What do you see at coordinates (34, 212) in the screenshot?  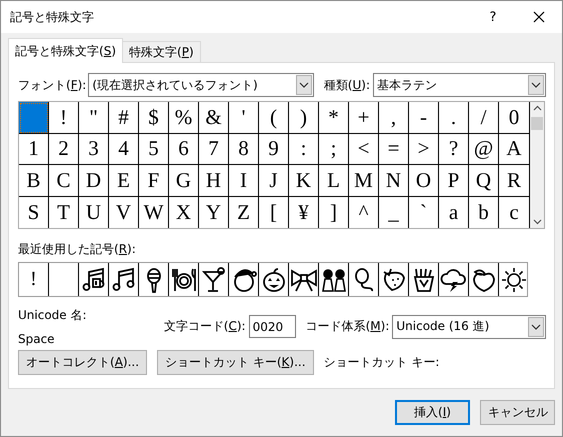 I see `symbol-cell: S` at bounding box center [34, 212].